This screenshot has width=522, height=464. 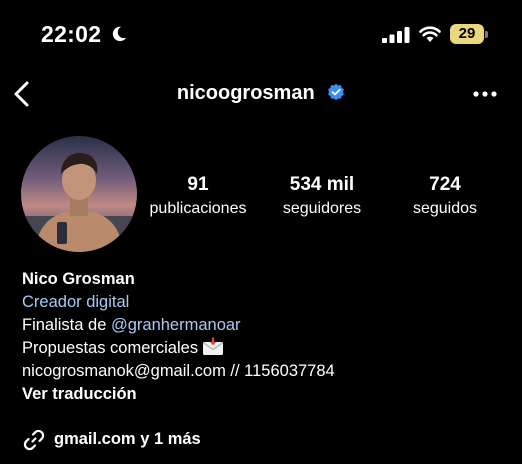 I want to click on bio-line-contact: nicogrosmanok@gmail.com // 1156037784, so click(x=178, y=371).